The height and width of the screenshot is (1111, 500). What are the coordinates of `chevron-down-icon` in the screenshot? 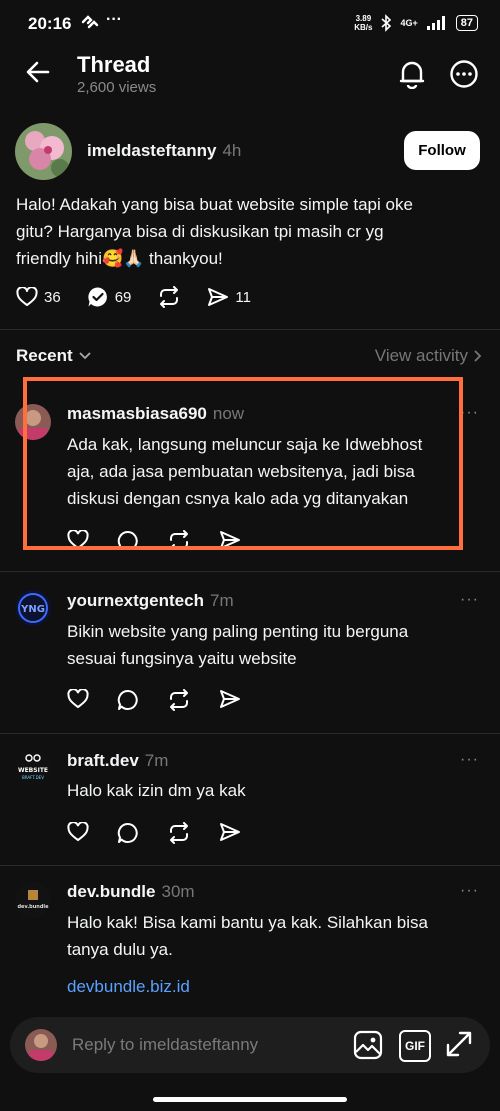 It's located at (85, 356).